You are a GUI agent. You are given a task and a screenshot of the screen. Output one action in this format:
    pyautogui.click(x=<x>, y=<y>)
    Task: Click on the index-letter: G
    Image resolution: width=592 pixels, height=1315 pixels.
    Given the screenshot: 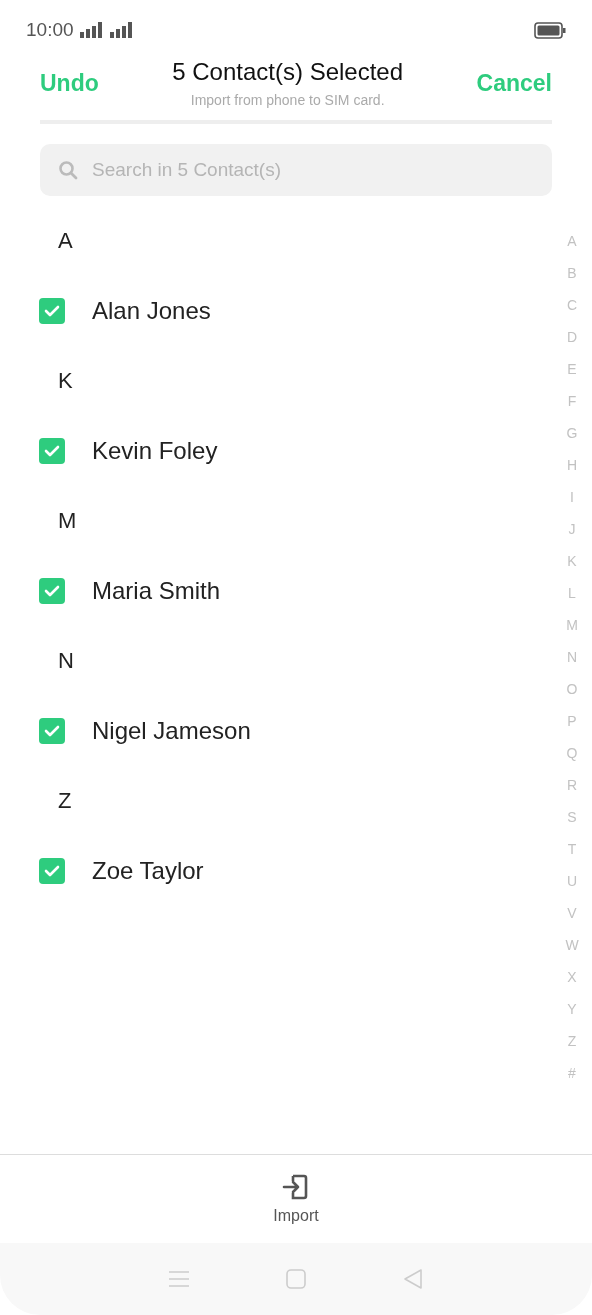 What is the action you would take?
    pyautogui.click(x=572, y=433)
    